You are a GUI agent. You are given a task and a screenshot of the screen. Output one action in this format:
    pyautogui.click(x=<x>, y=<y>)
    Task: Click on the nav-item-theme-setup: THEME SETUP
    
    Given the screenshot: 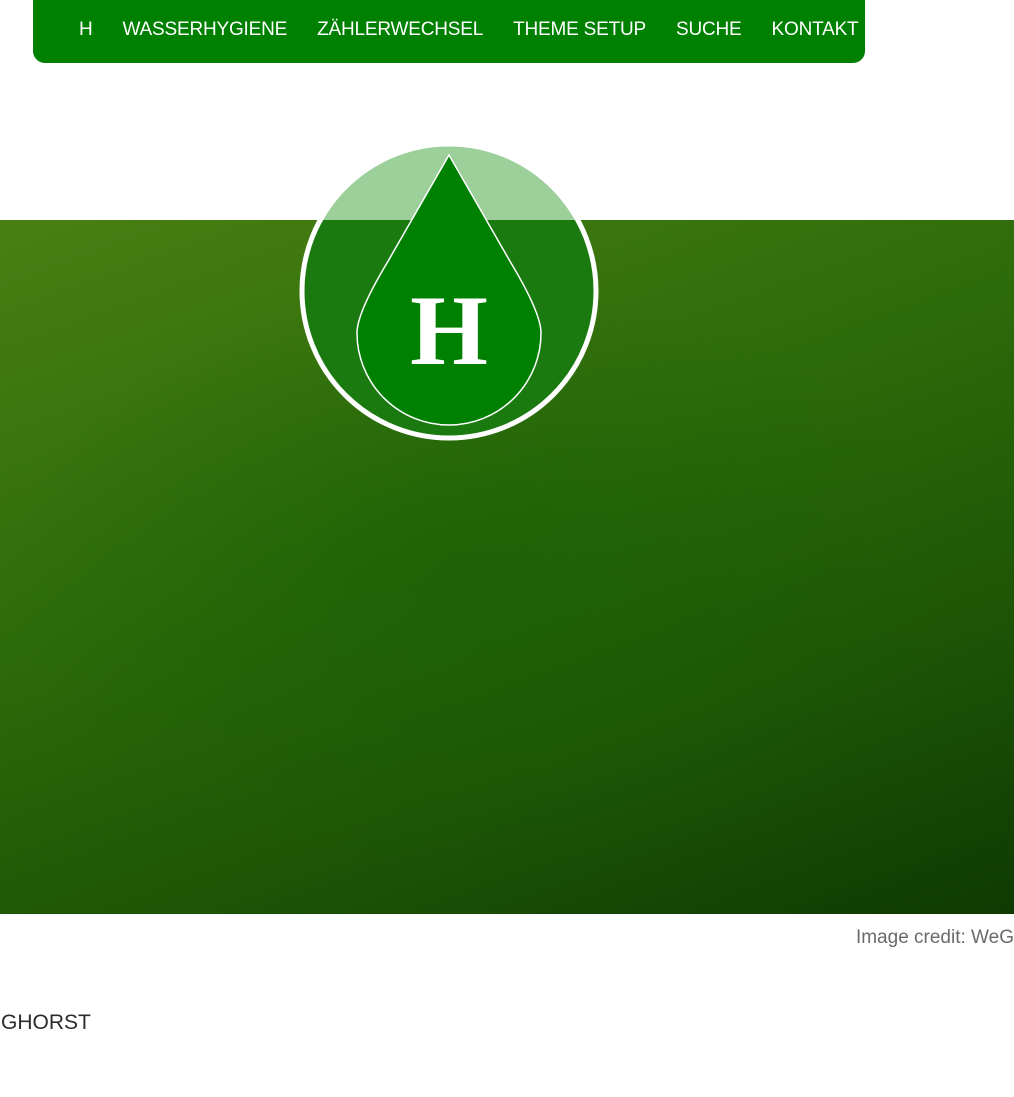 What is the action you would take?
    pyautogui.click(x=579, y=30)
    